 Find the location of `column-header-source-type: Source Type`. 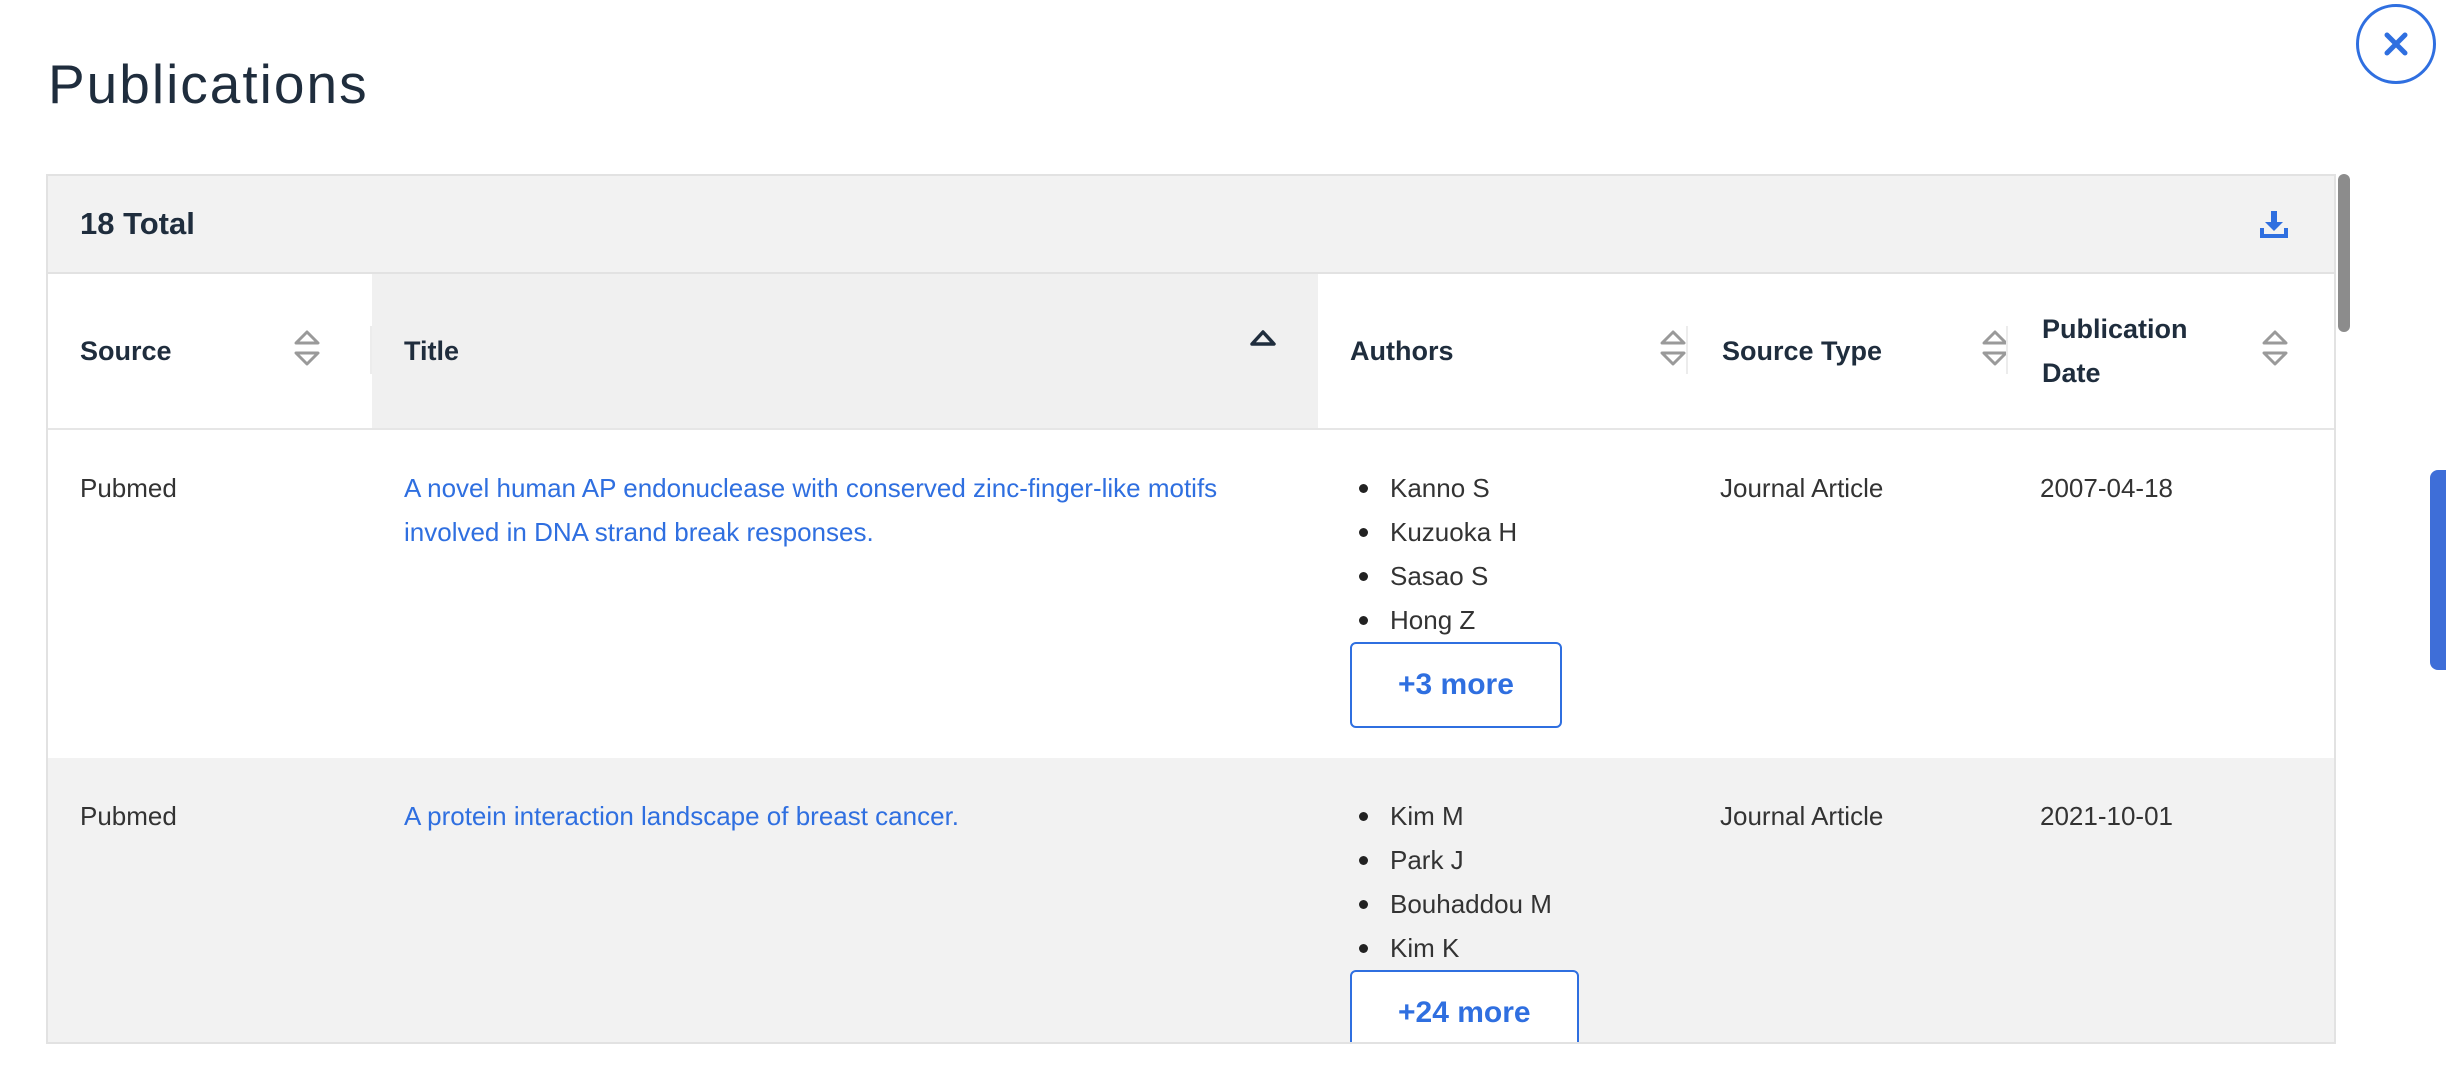

column-header-source-type: Source Type is located at coordinates (1850, 351).